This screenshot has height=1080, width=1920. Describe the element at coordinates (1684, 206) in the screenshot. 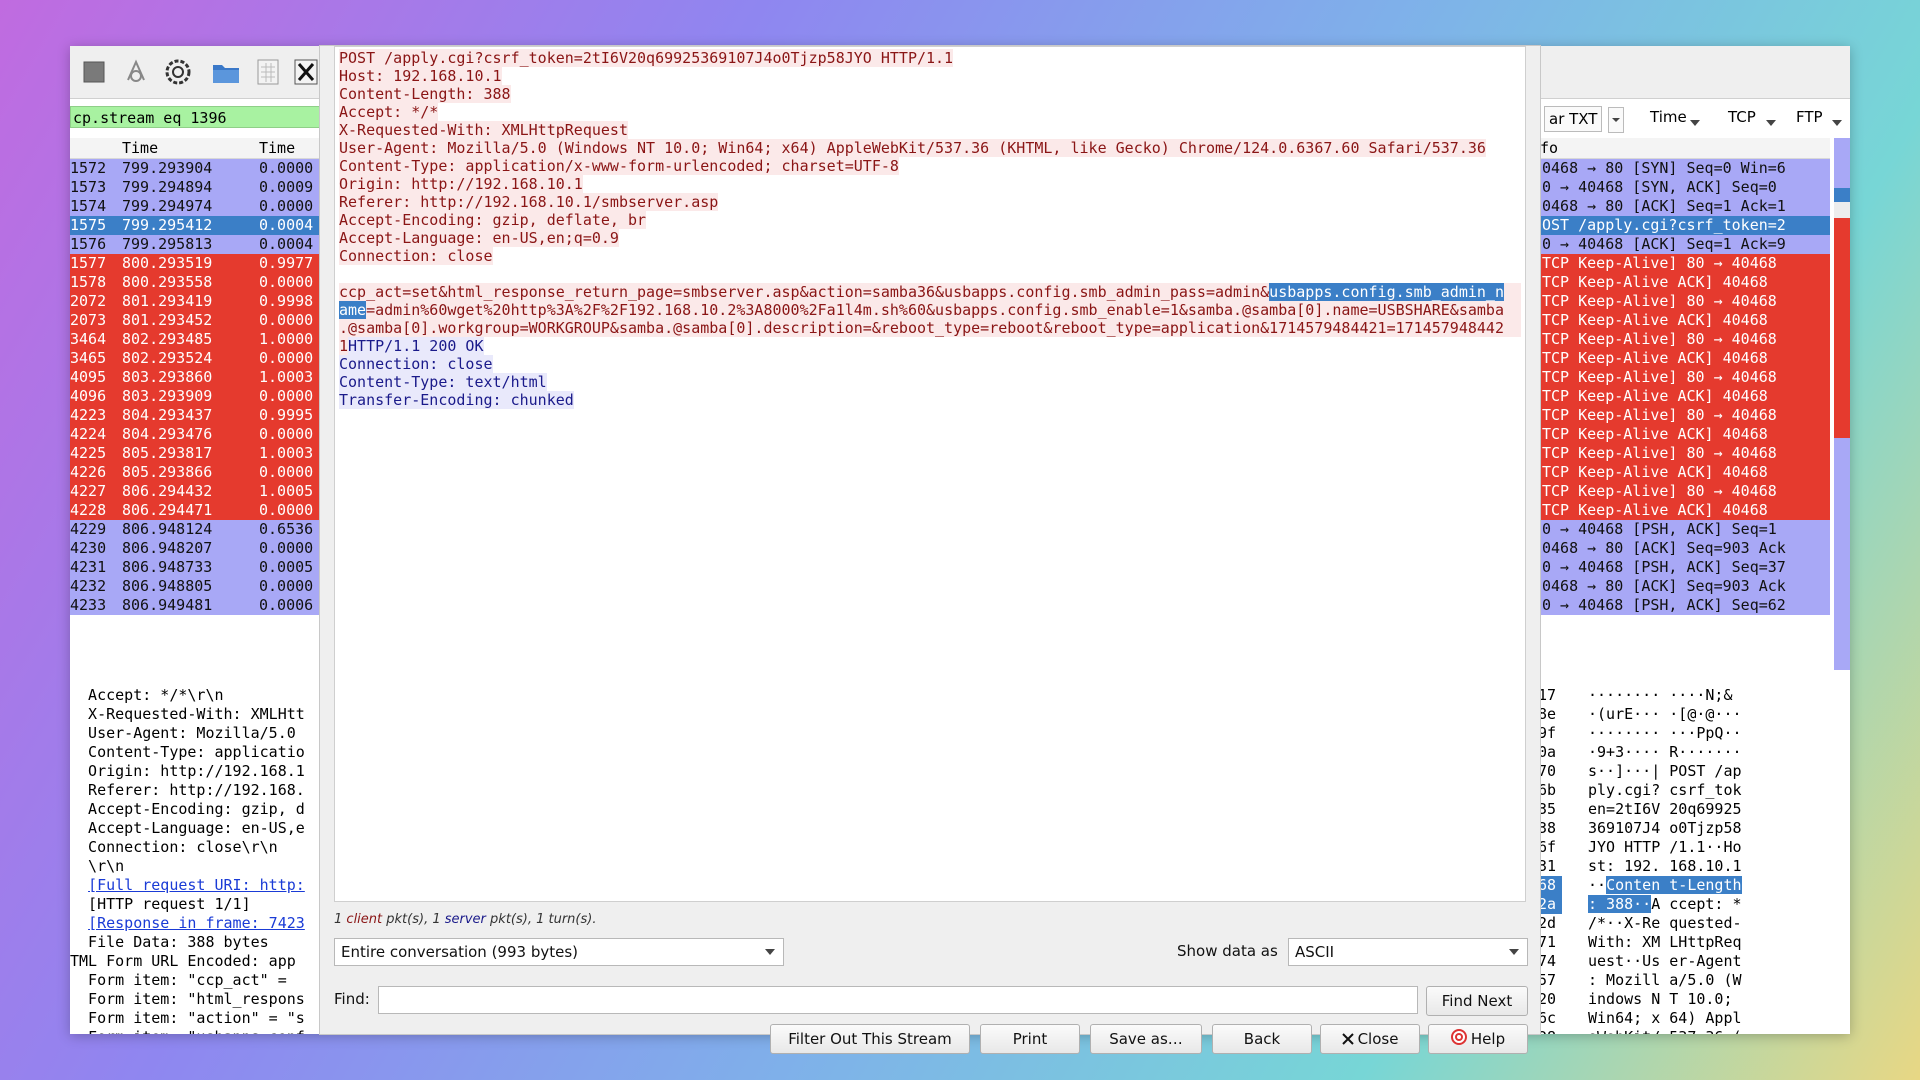

I see `packet-info-row: 0468 → 80 [ACK] Seq=1 Ack=1` at that location.